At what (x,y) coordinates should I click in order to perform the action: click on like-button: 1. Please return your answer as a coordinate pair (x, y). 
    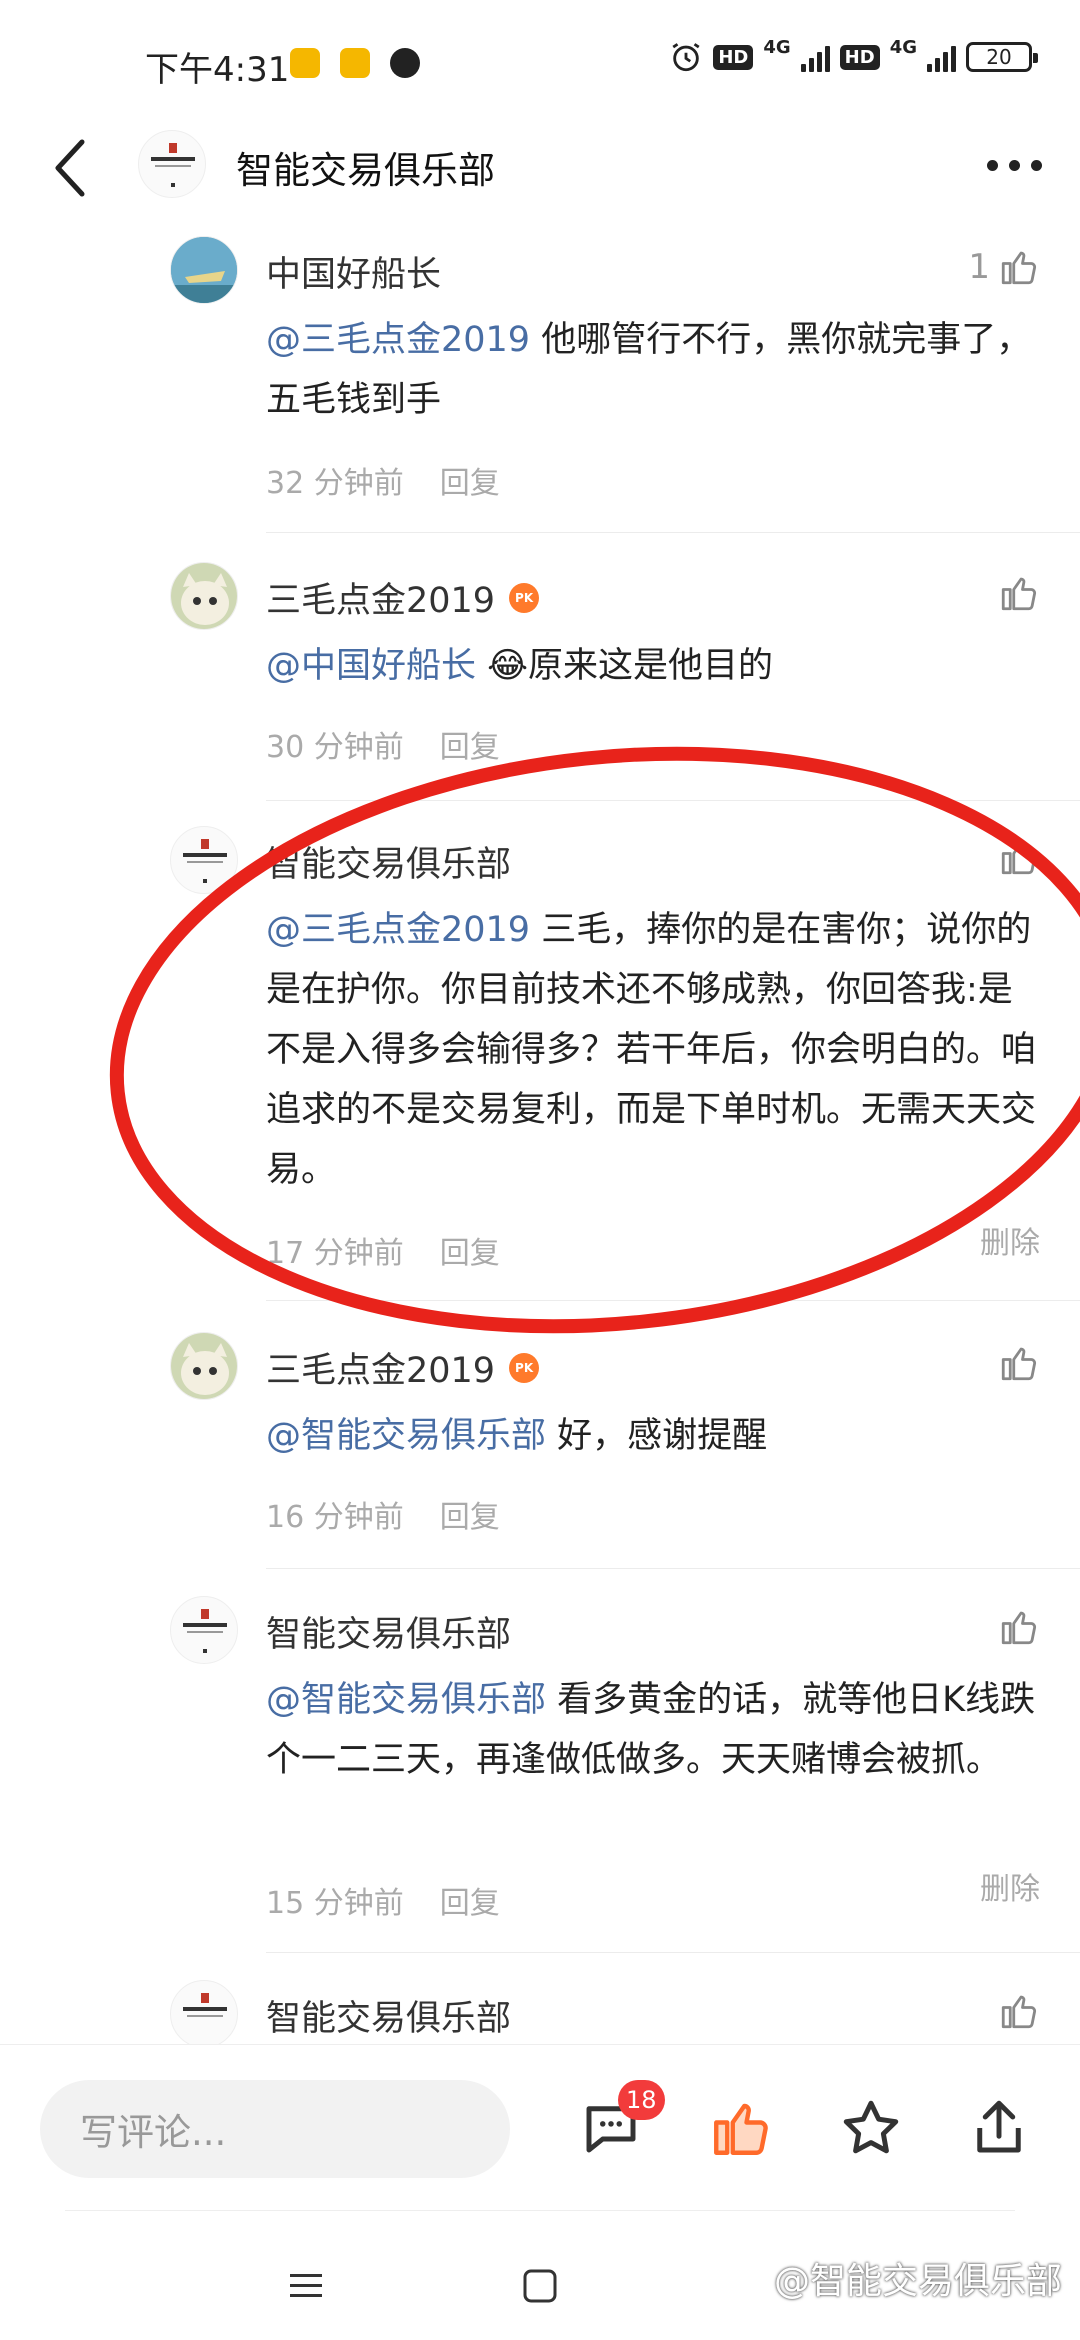
    Looking at the image, I should click on (1004, 267).